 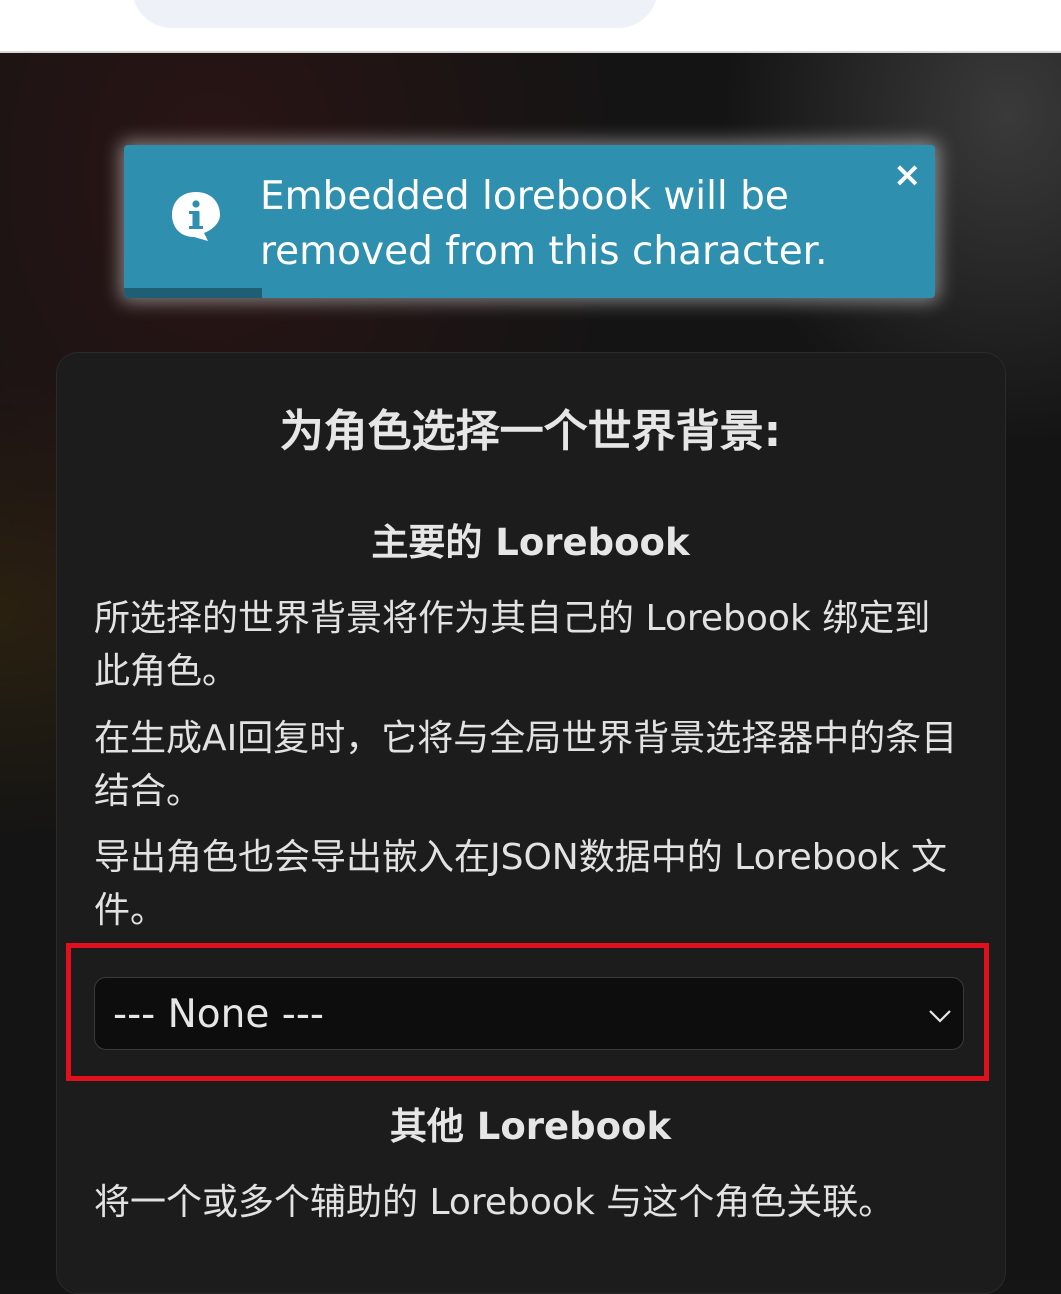 What do you see at coordinates (193, 293) in the screenshot?
I see `toast-progress-bar` at bounding box center [193, 293].